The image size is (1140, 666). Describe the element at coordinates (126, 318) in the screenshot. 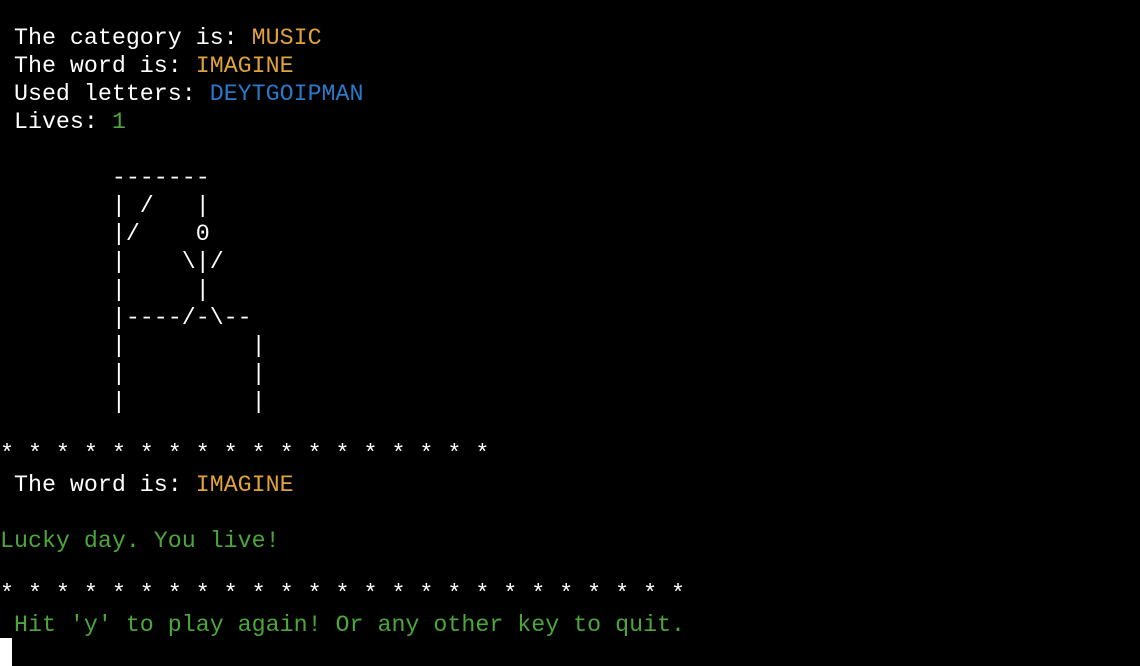

I see `gallows-line: |----/-\--` at that location.